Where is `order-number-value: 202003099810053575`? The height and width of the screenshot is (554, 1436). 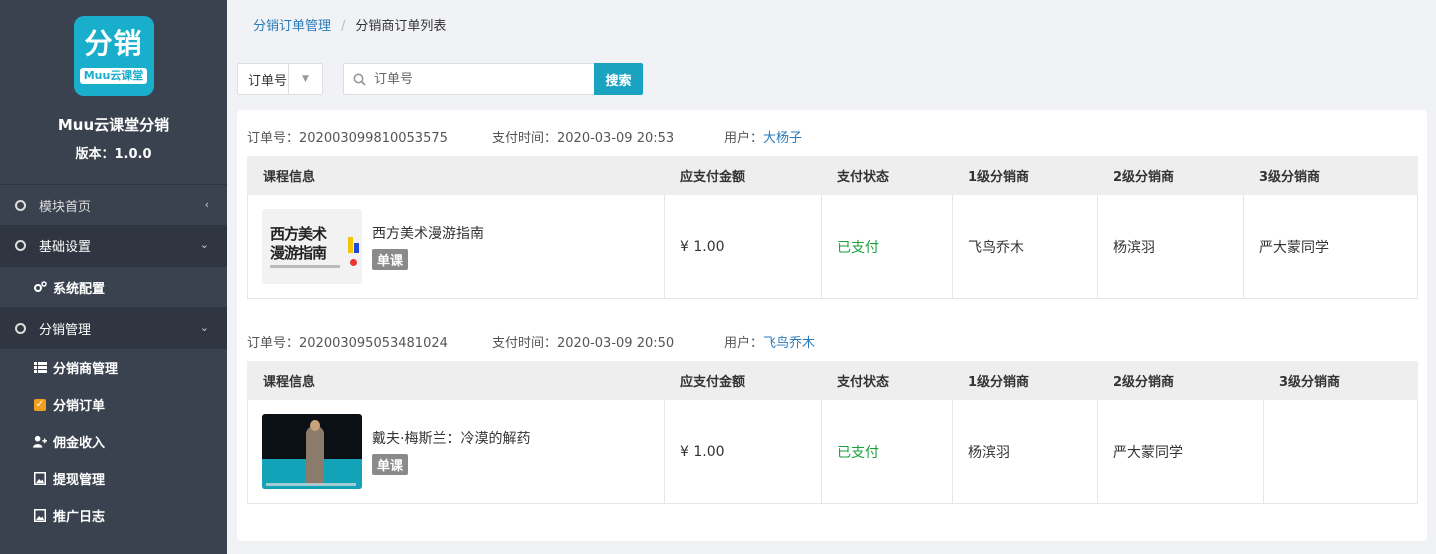
order-number-value: 202003099810053575 is located at coordinates (373, 138).